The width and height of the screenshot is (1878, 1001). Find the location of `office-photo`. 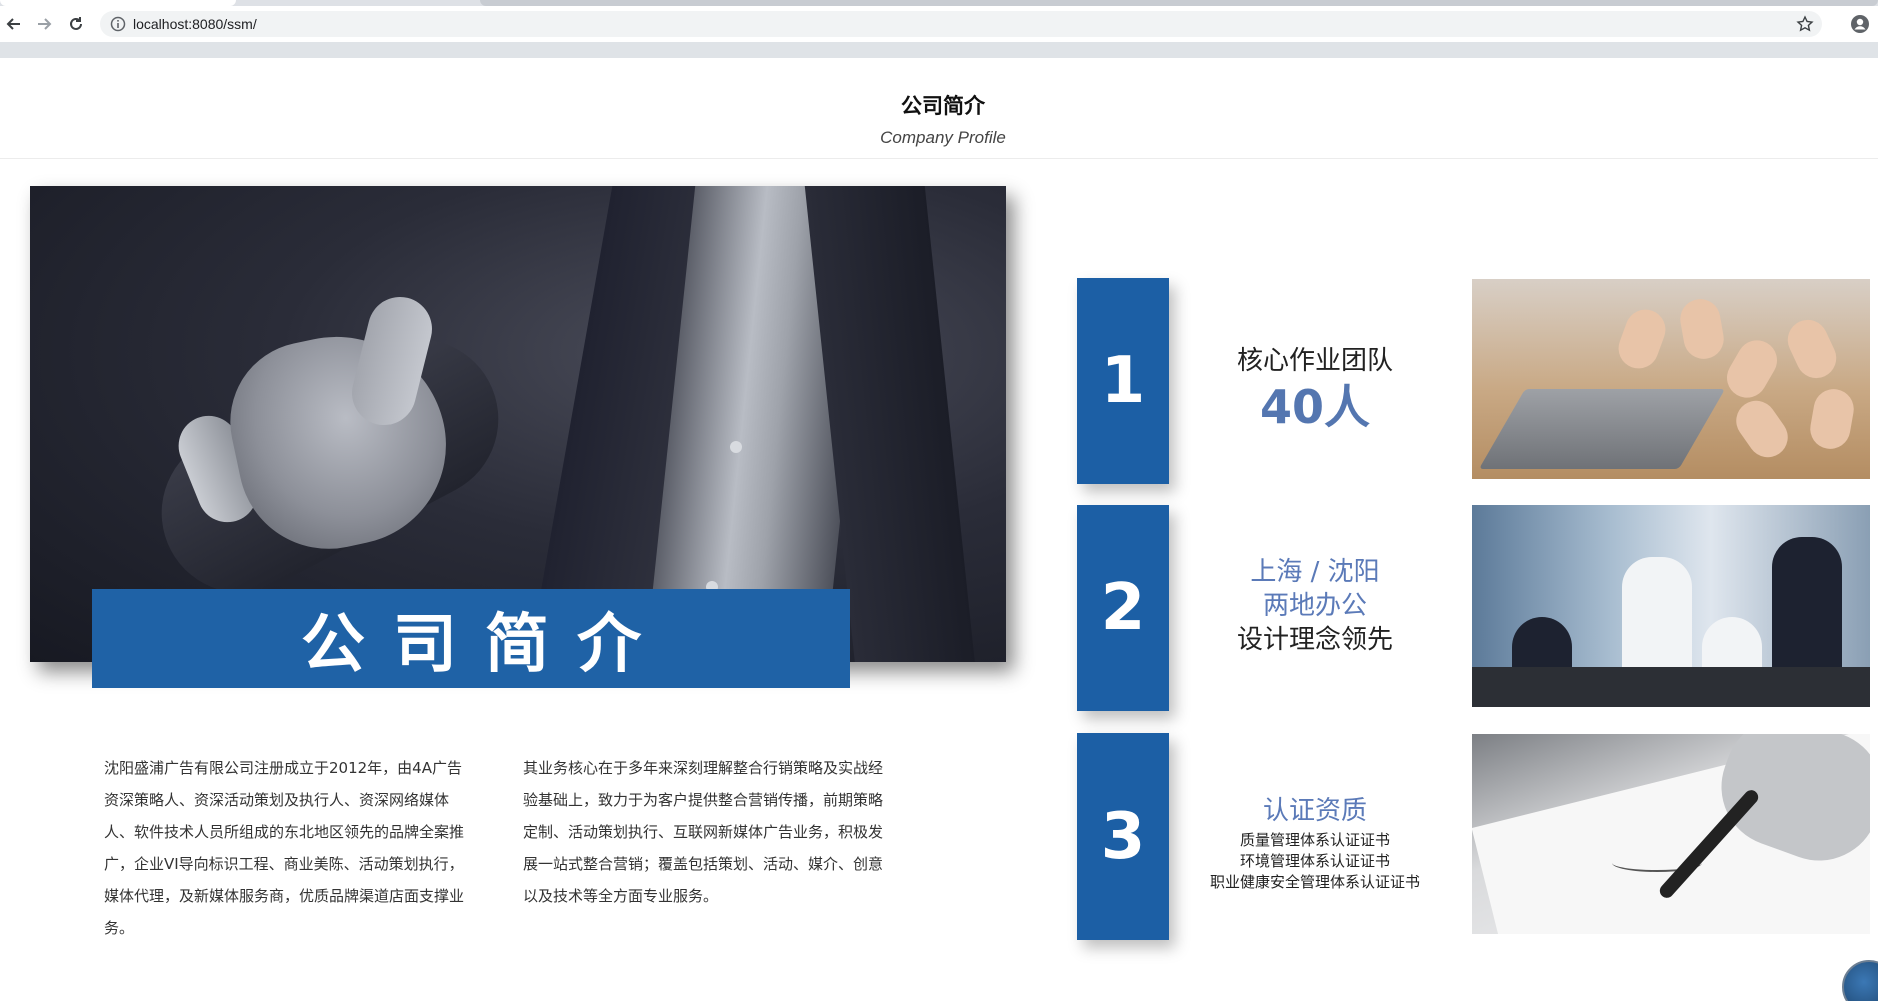

office-photo is located at coordinates (1671, 606).